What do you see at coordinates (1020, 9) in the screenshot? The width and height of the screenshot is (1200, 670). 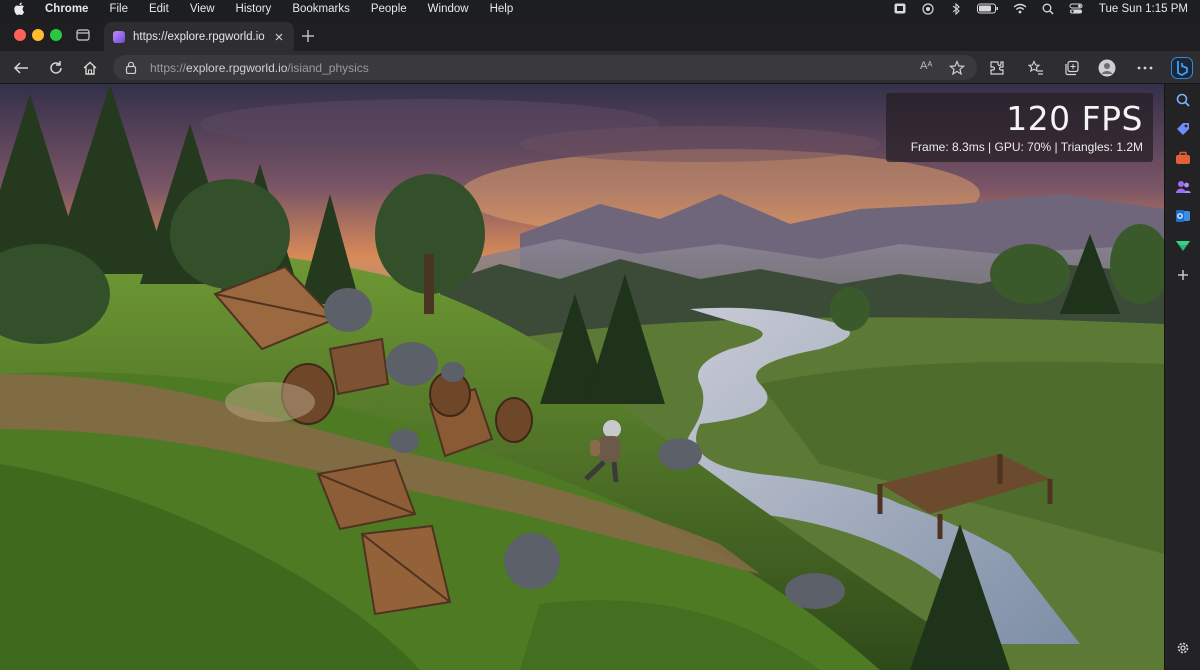 I see `wifi-icon` at bounding box center [1020, 9].